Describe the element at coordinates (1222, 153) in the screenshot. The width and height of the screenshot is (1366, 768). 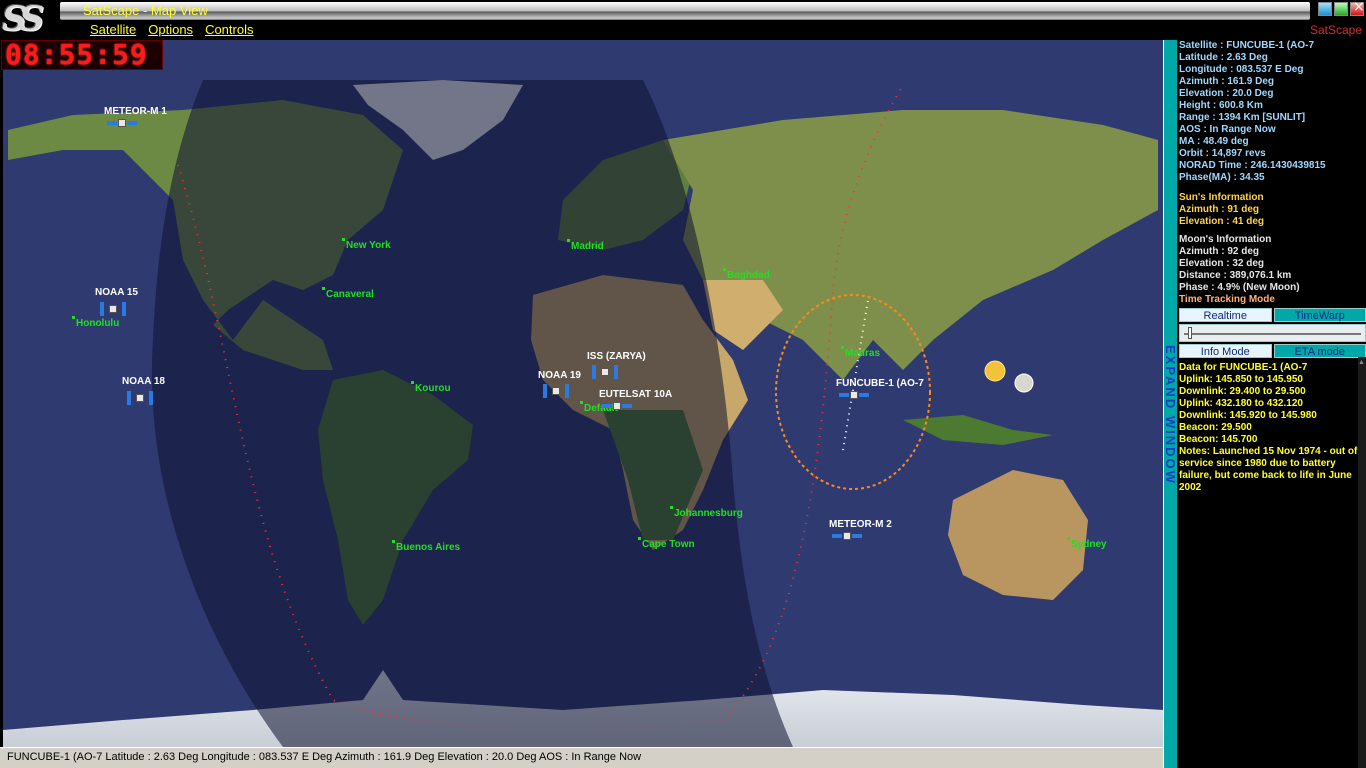
I see `orbit-value: Orbit : 14,897 revs` at that location.